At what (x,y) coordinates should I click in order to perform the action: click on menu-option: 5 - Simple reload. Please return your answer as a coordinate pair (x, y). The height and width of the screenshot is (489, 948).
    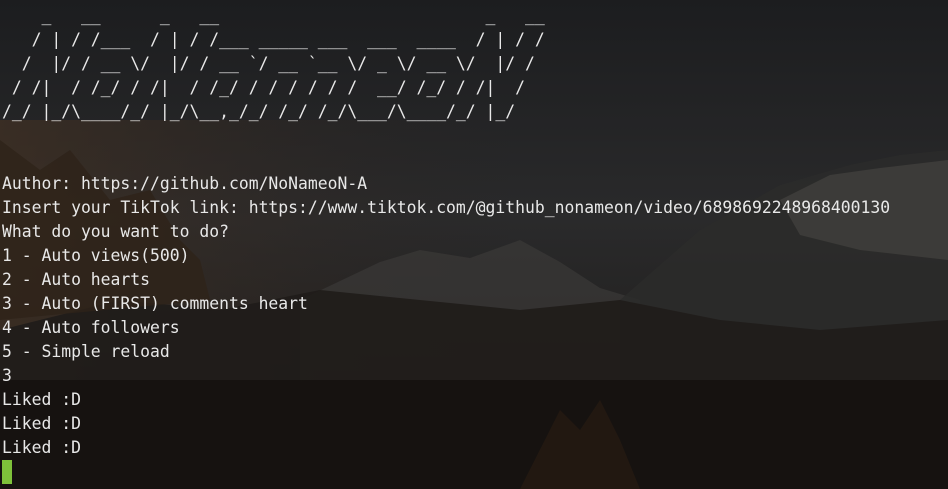
    Looking at the image, I should click on (86, 351).